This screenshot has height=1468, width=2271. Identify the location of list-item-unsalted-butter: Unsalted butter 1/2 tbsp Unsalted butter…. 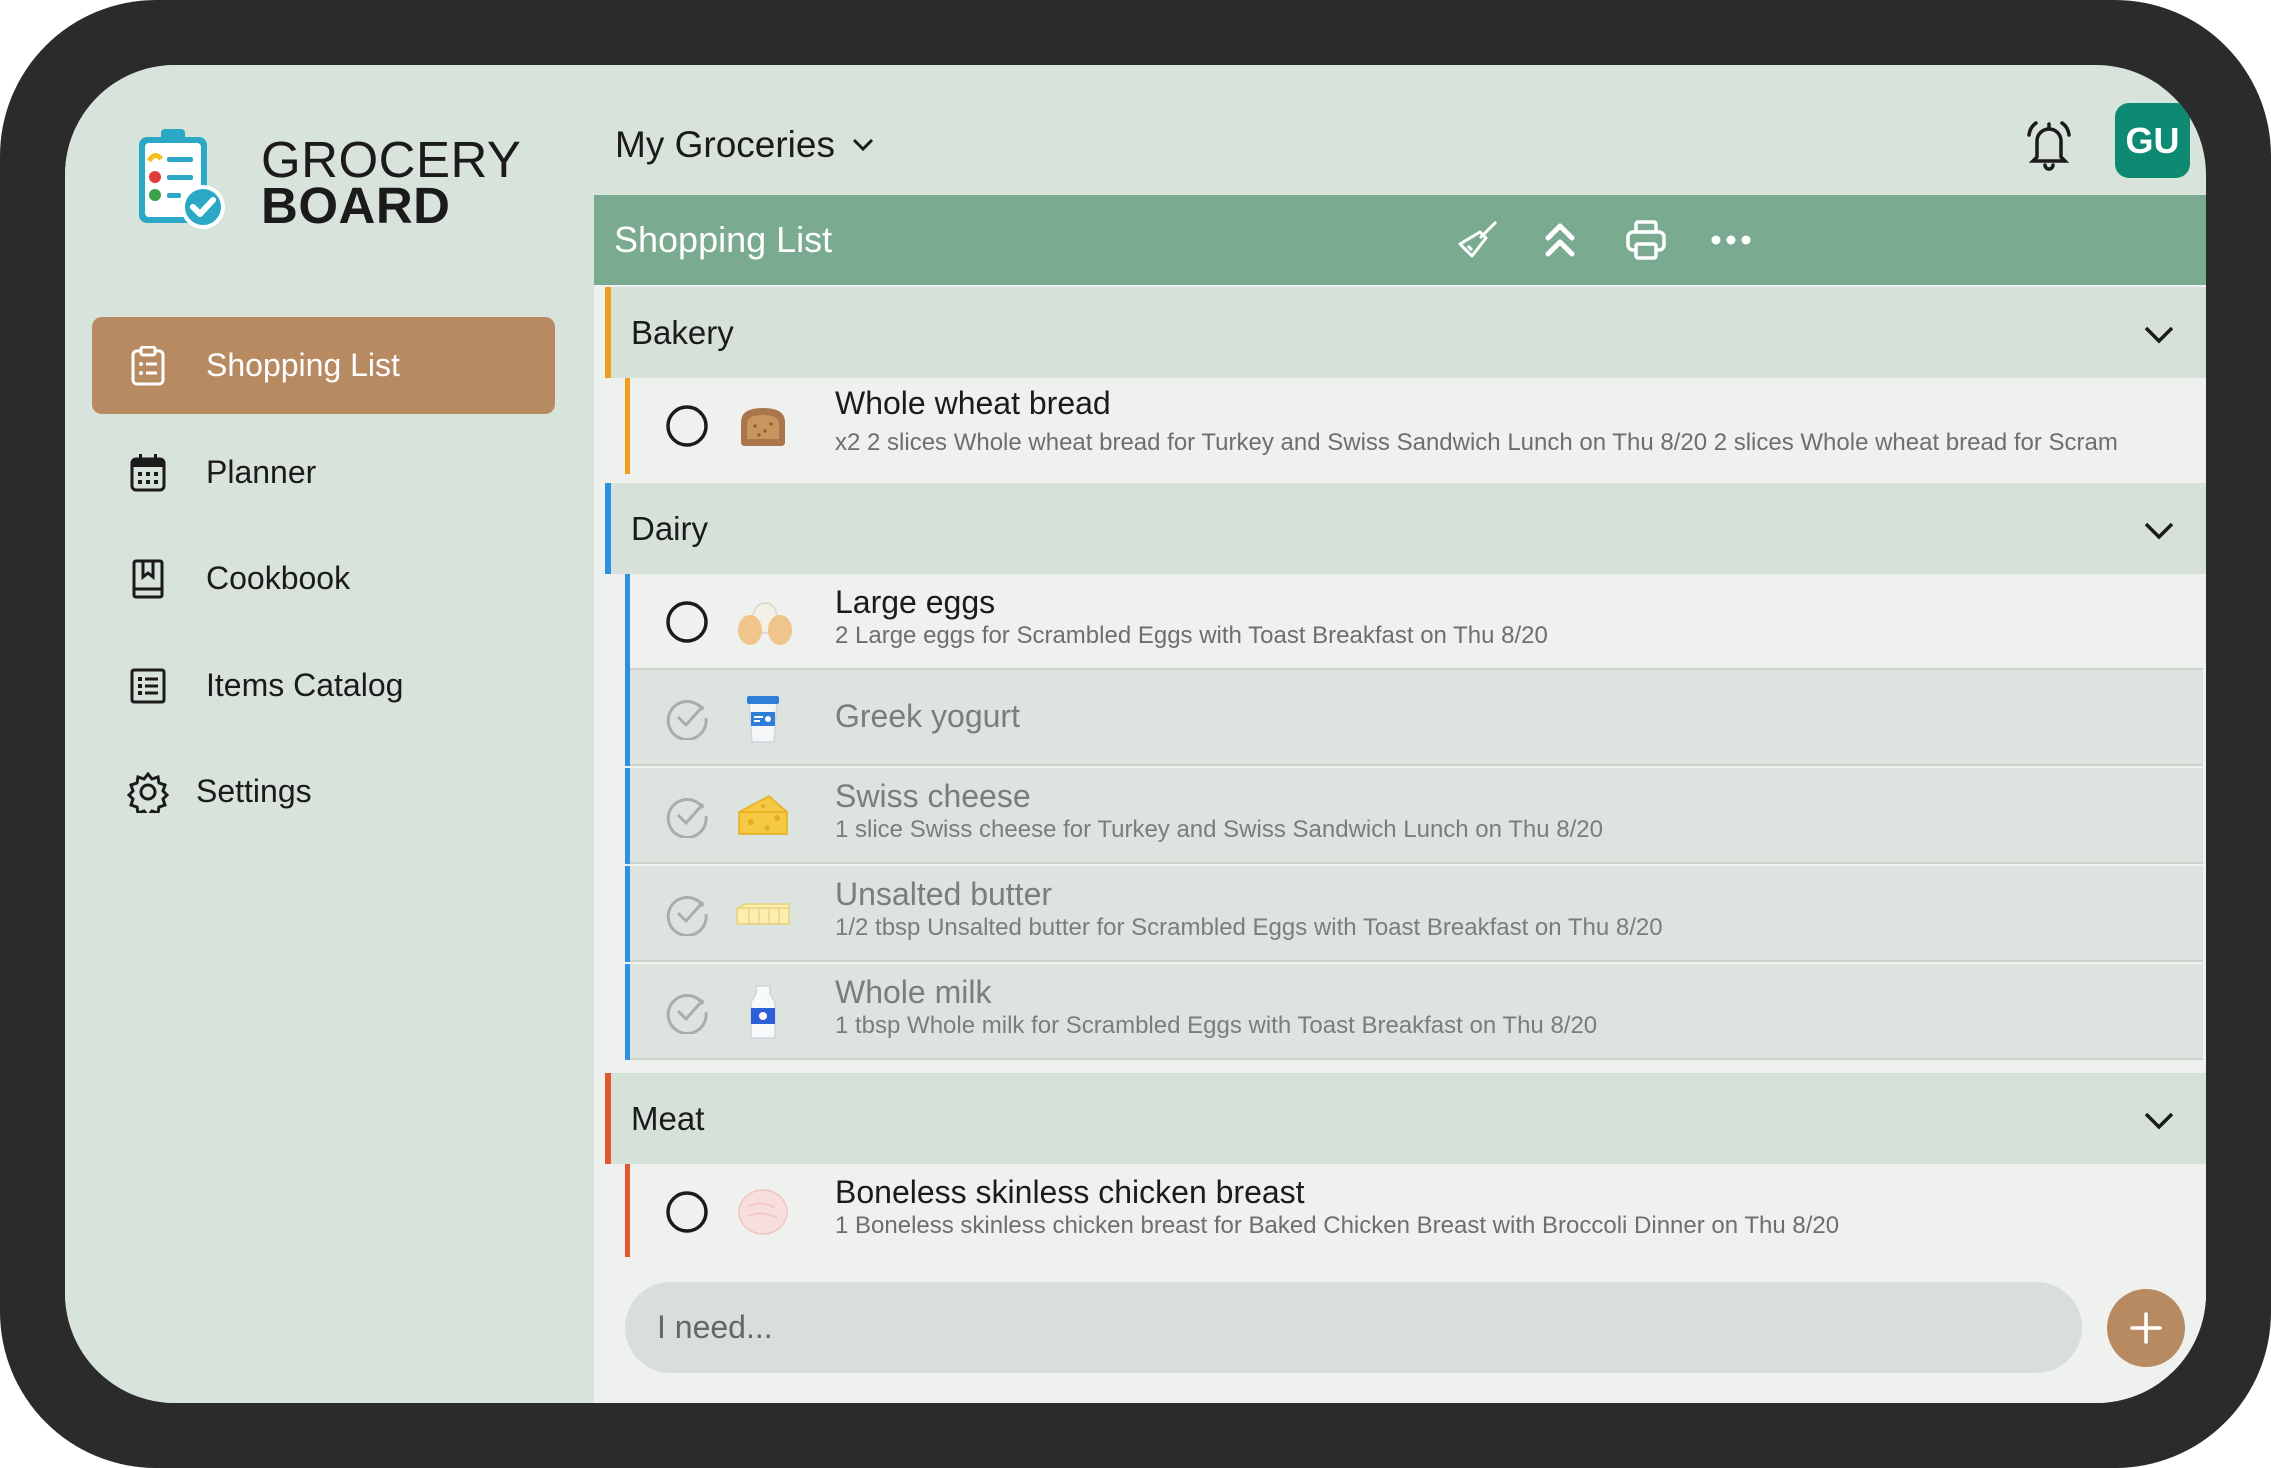
(1414, 914).